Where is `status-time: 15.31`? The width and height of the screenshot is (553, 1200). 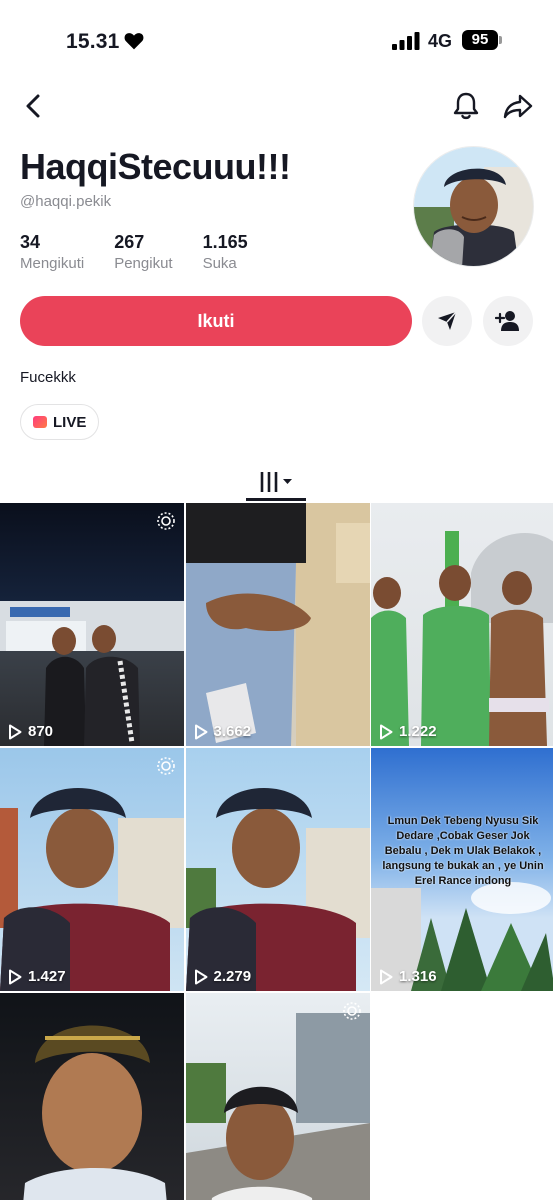
status-time: 15.31 is located at coordinates (93, 41).